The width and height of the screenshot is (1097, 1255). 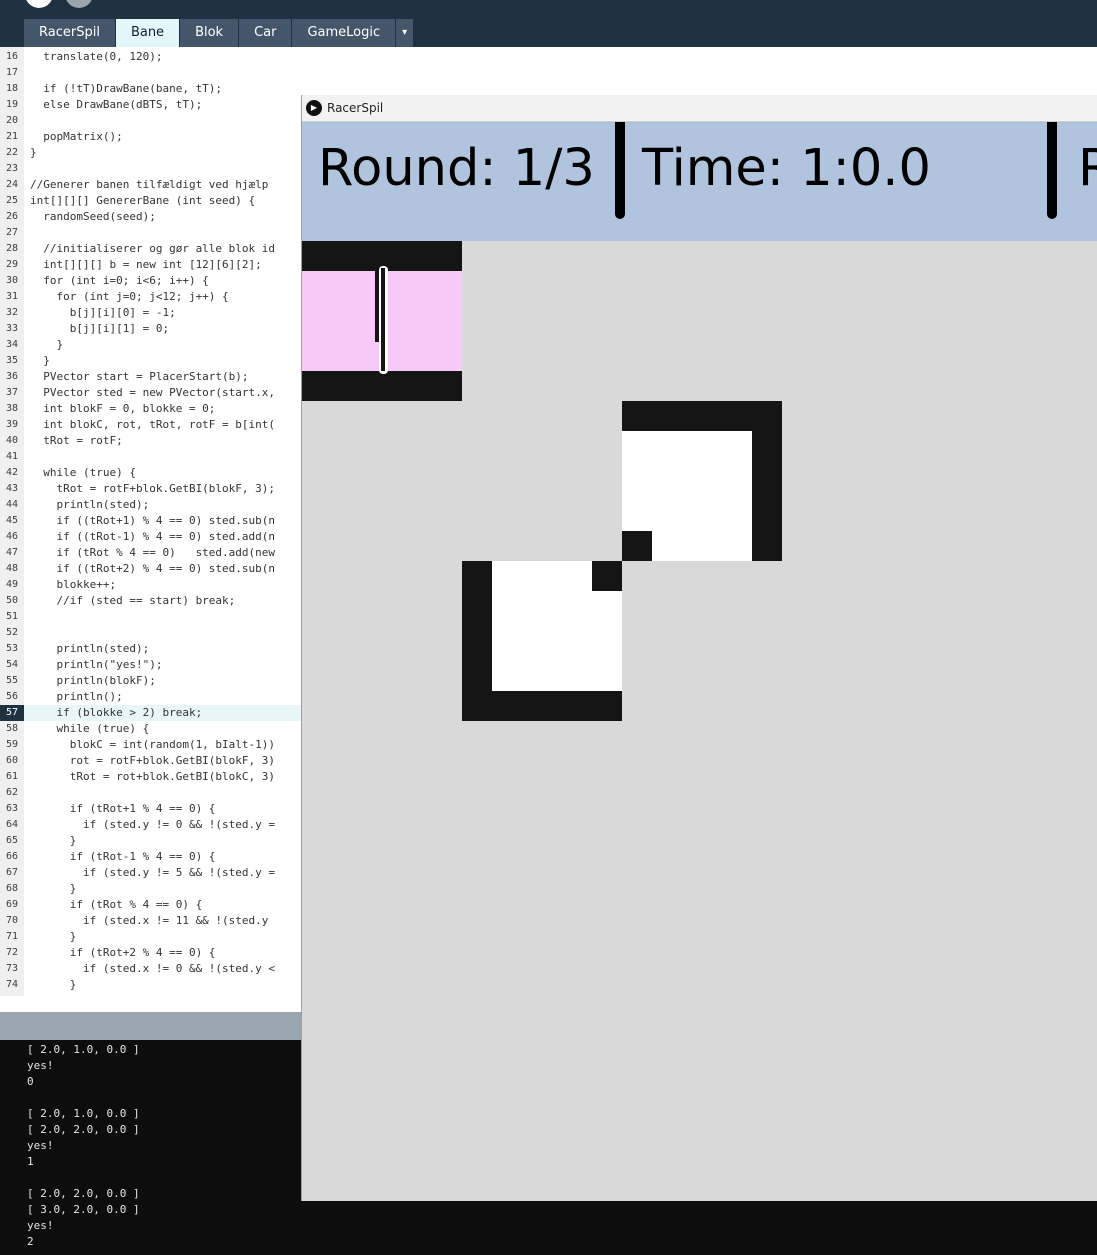 I want to click on line-number: 57, so click(x=12, y=713).